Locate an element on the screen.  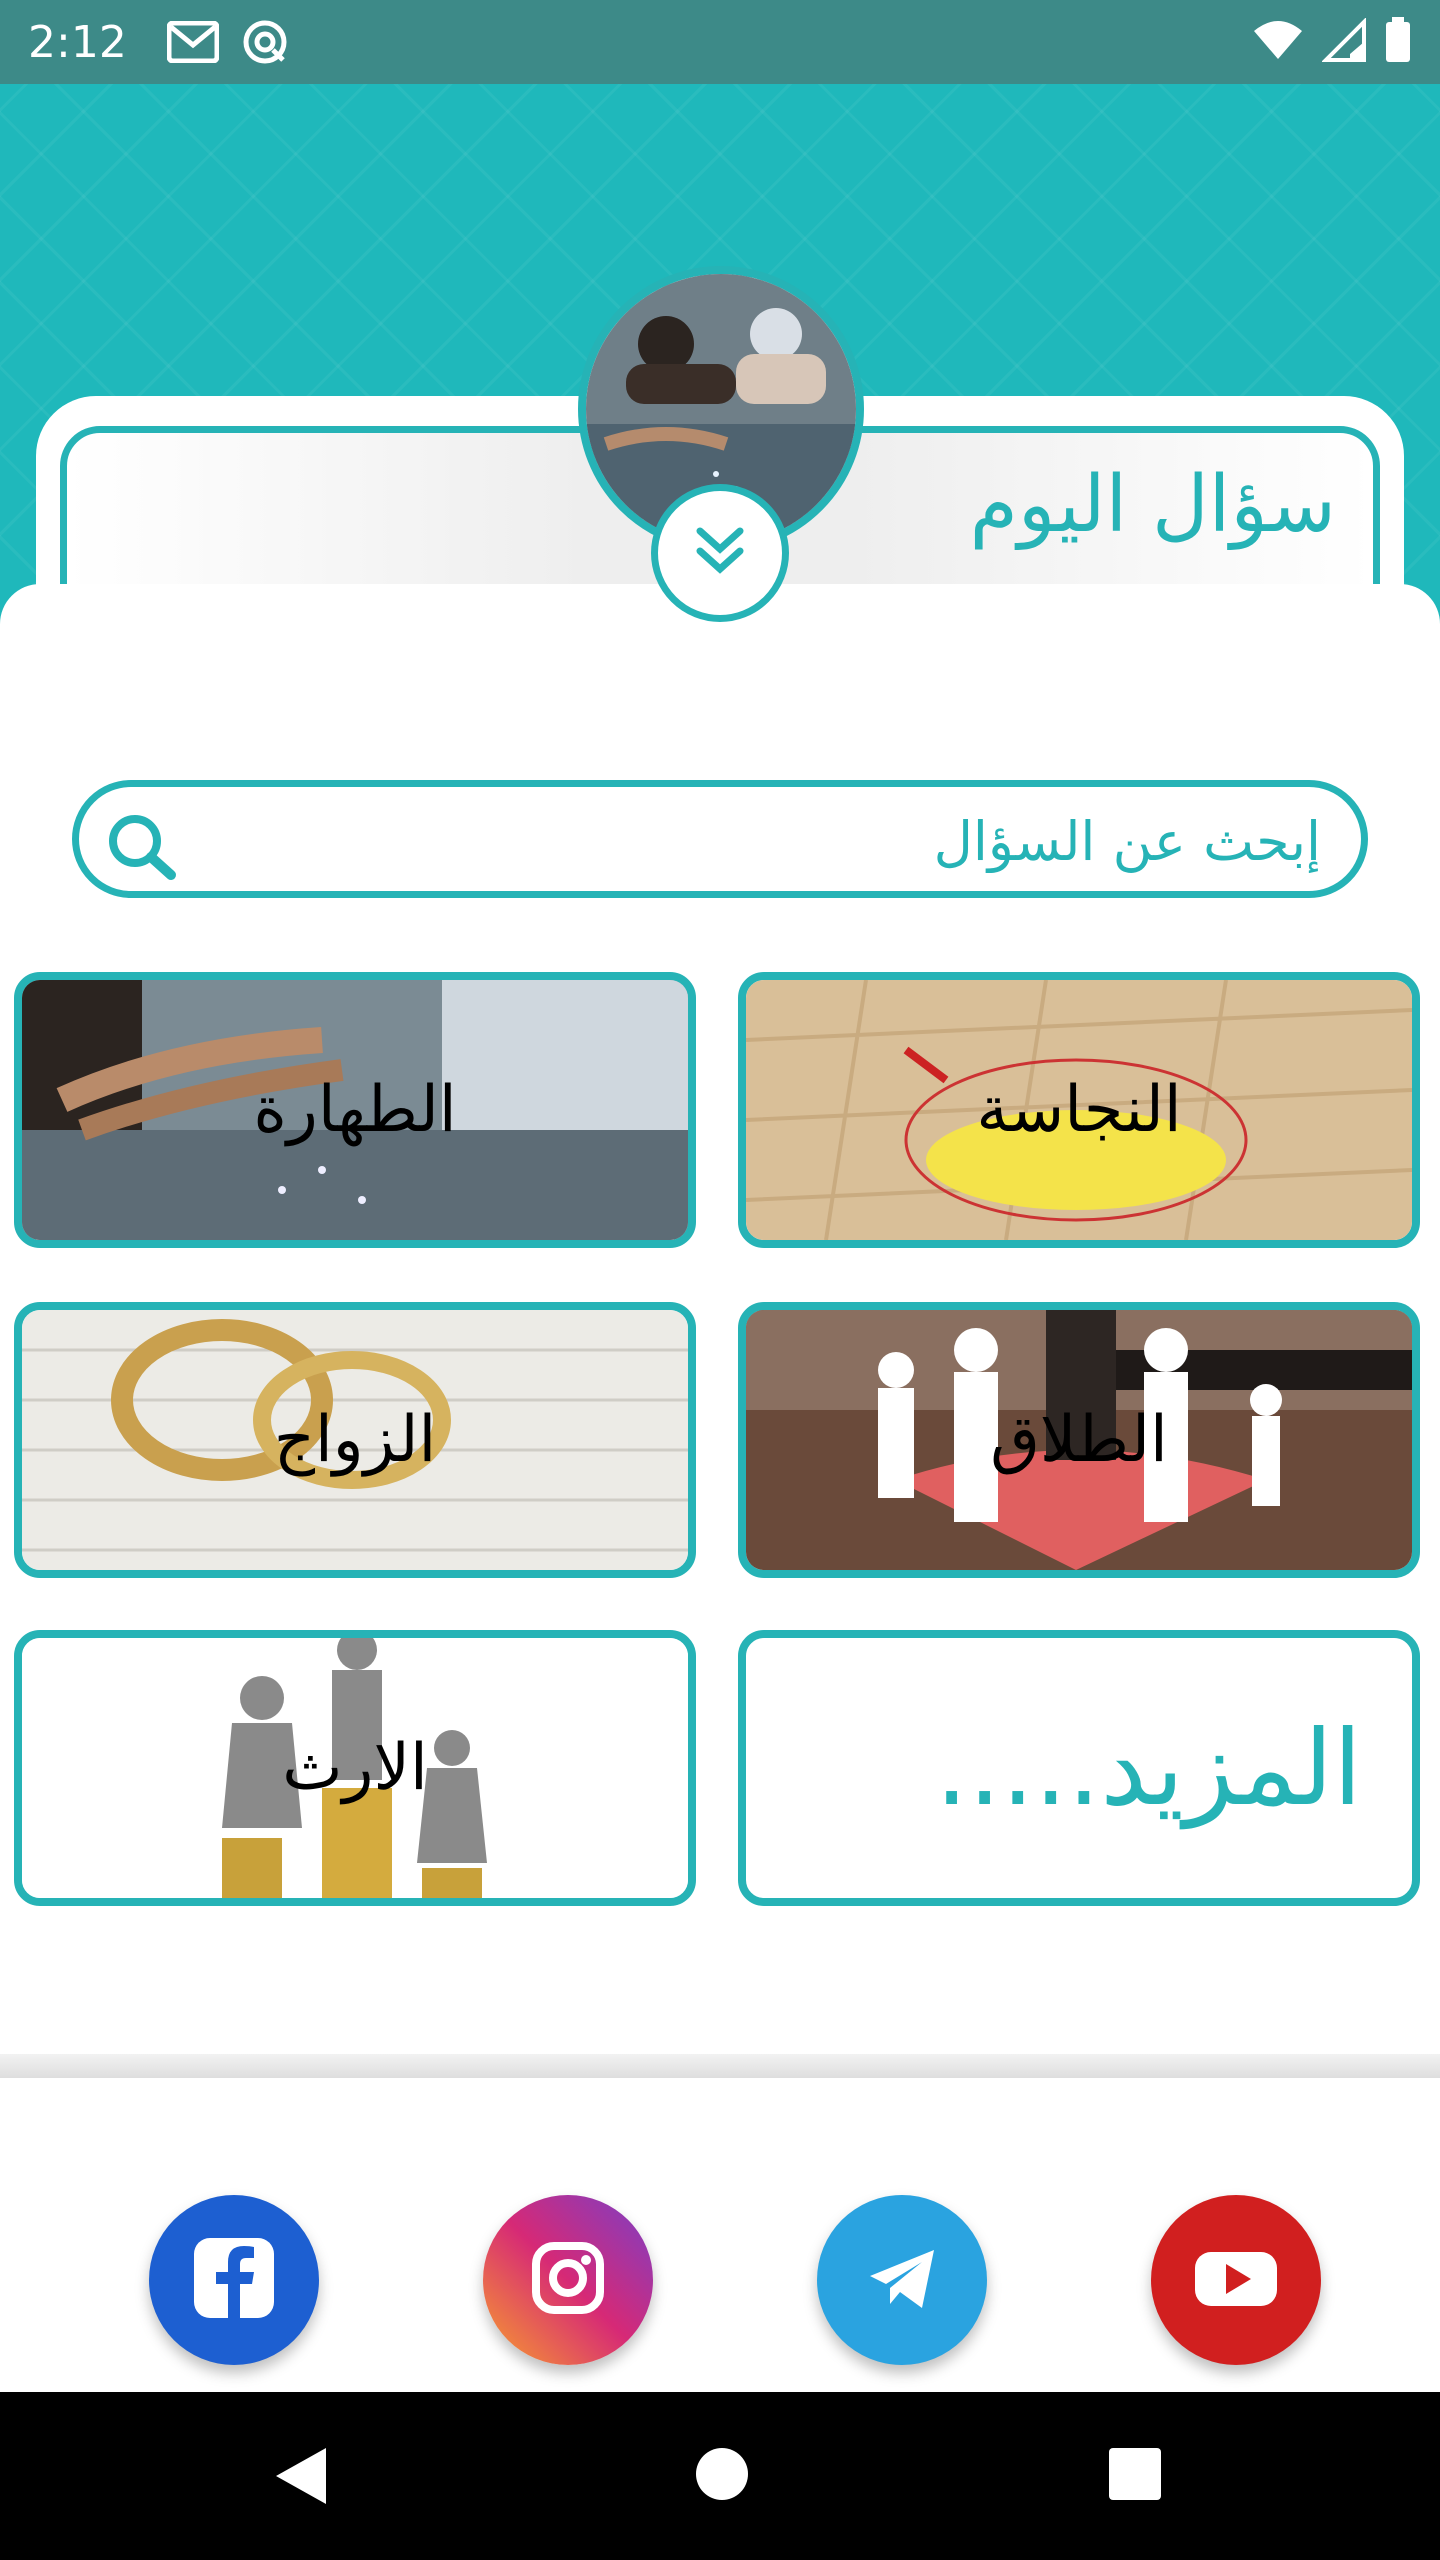
category-label: النجاسة is located at coordinates (1079, 1110).